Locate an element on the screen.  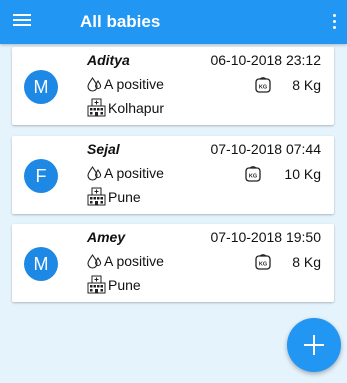
birth-datetime: 07-10-2018 07:44 is located at coordinates (265, 149).